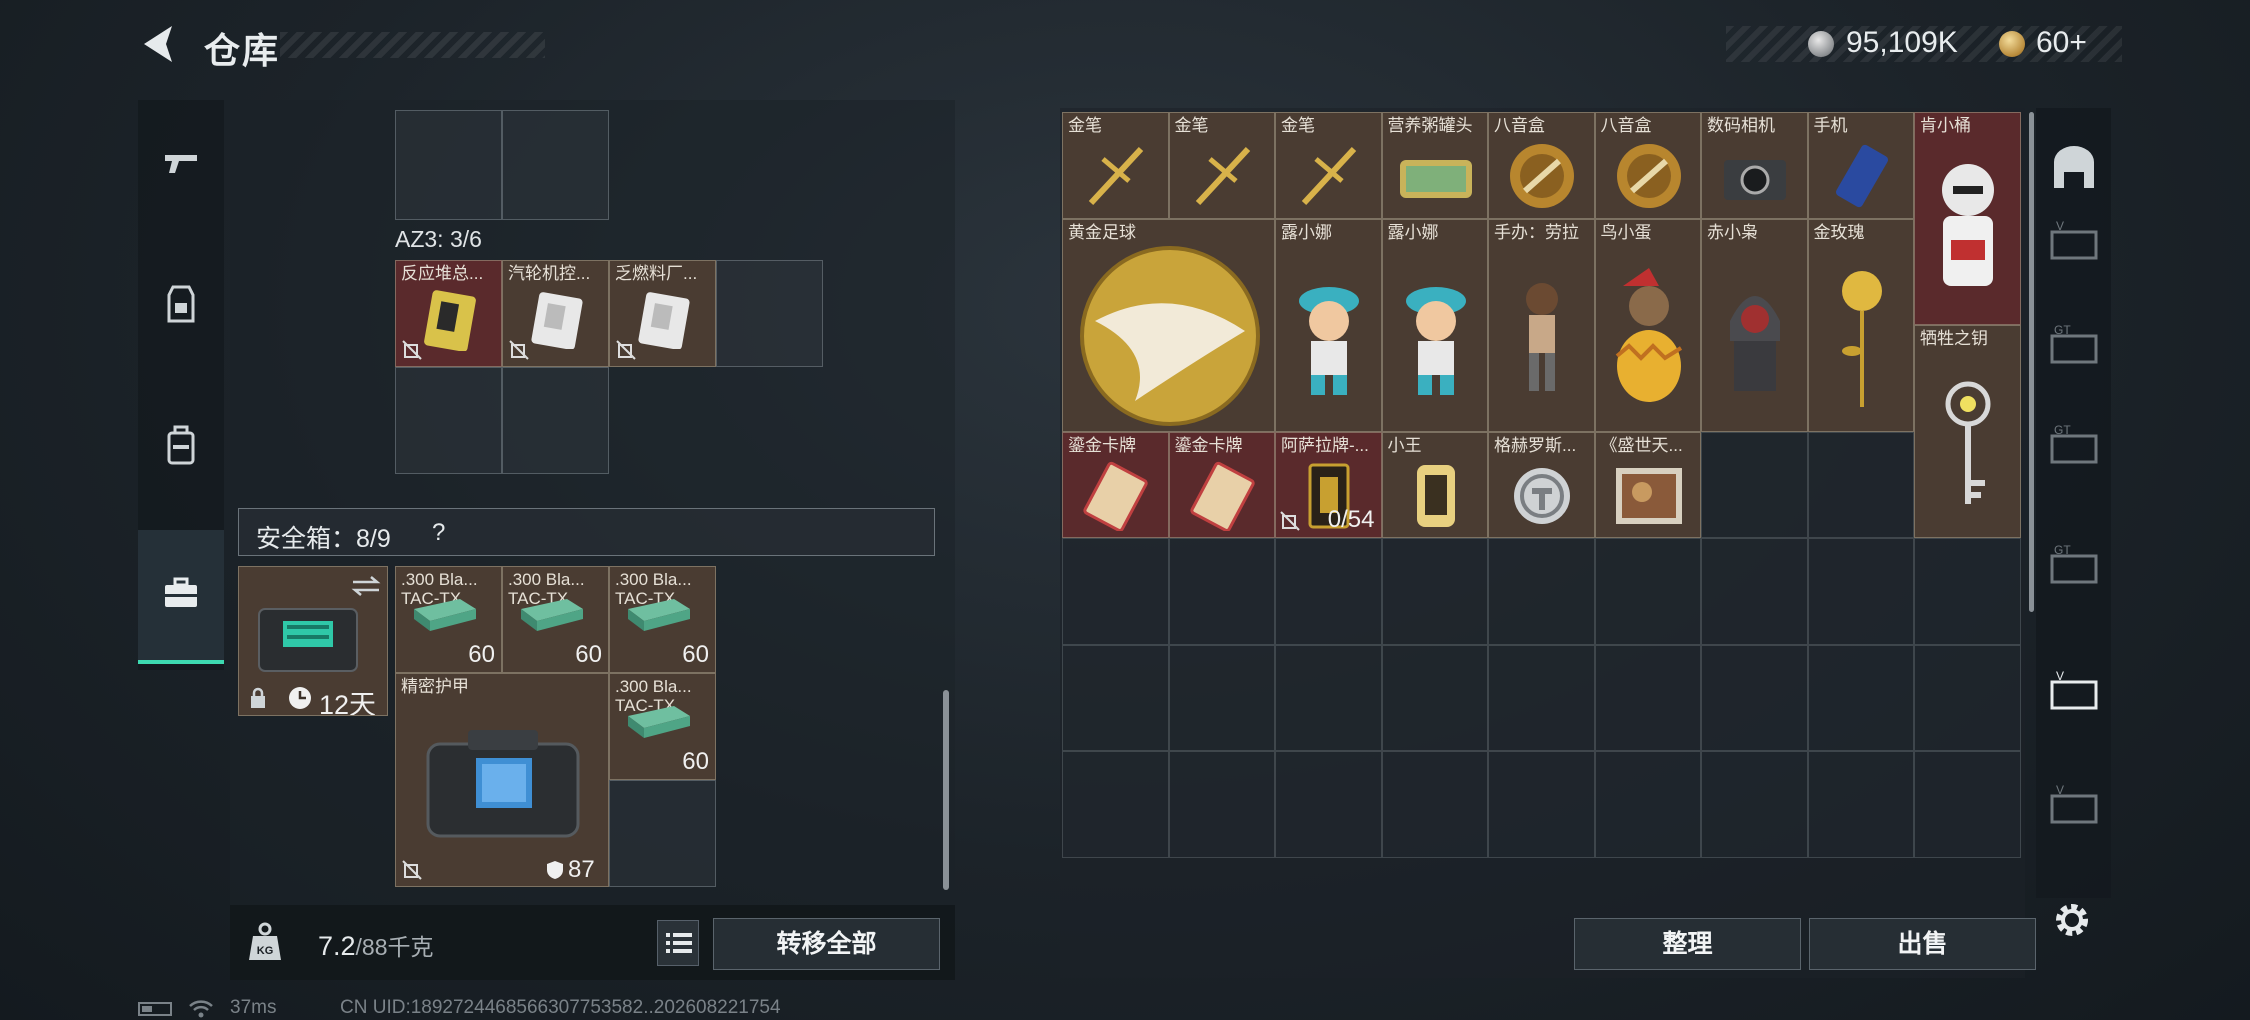 The width and height of the screenshot is (2250, 1020). I want to click on tab-backpack, so click(181, 445).